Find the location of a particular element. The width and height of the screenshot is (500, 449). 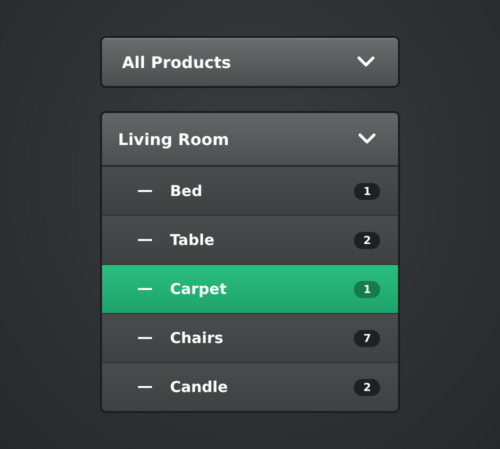

item-label: Candle is located at coordinates (199, 387).